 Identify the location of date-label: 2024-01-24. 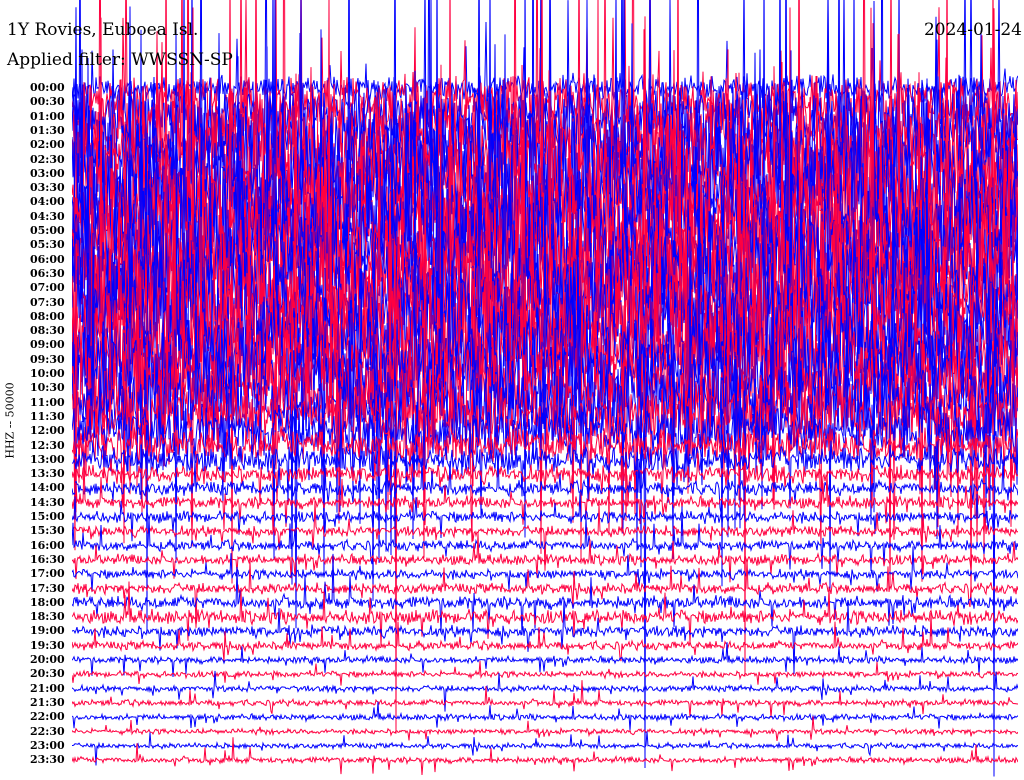
(972, 30).